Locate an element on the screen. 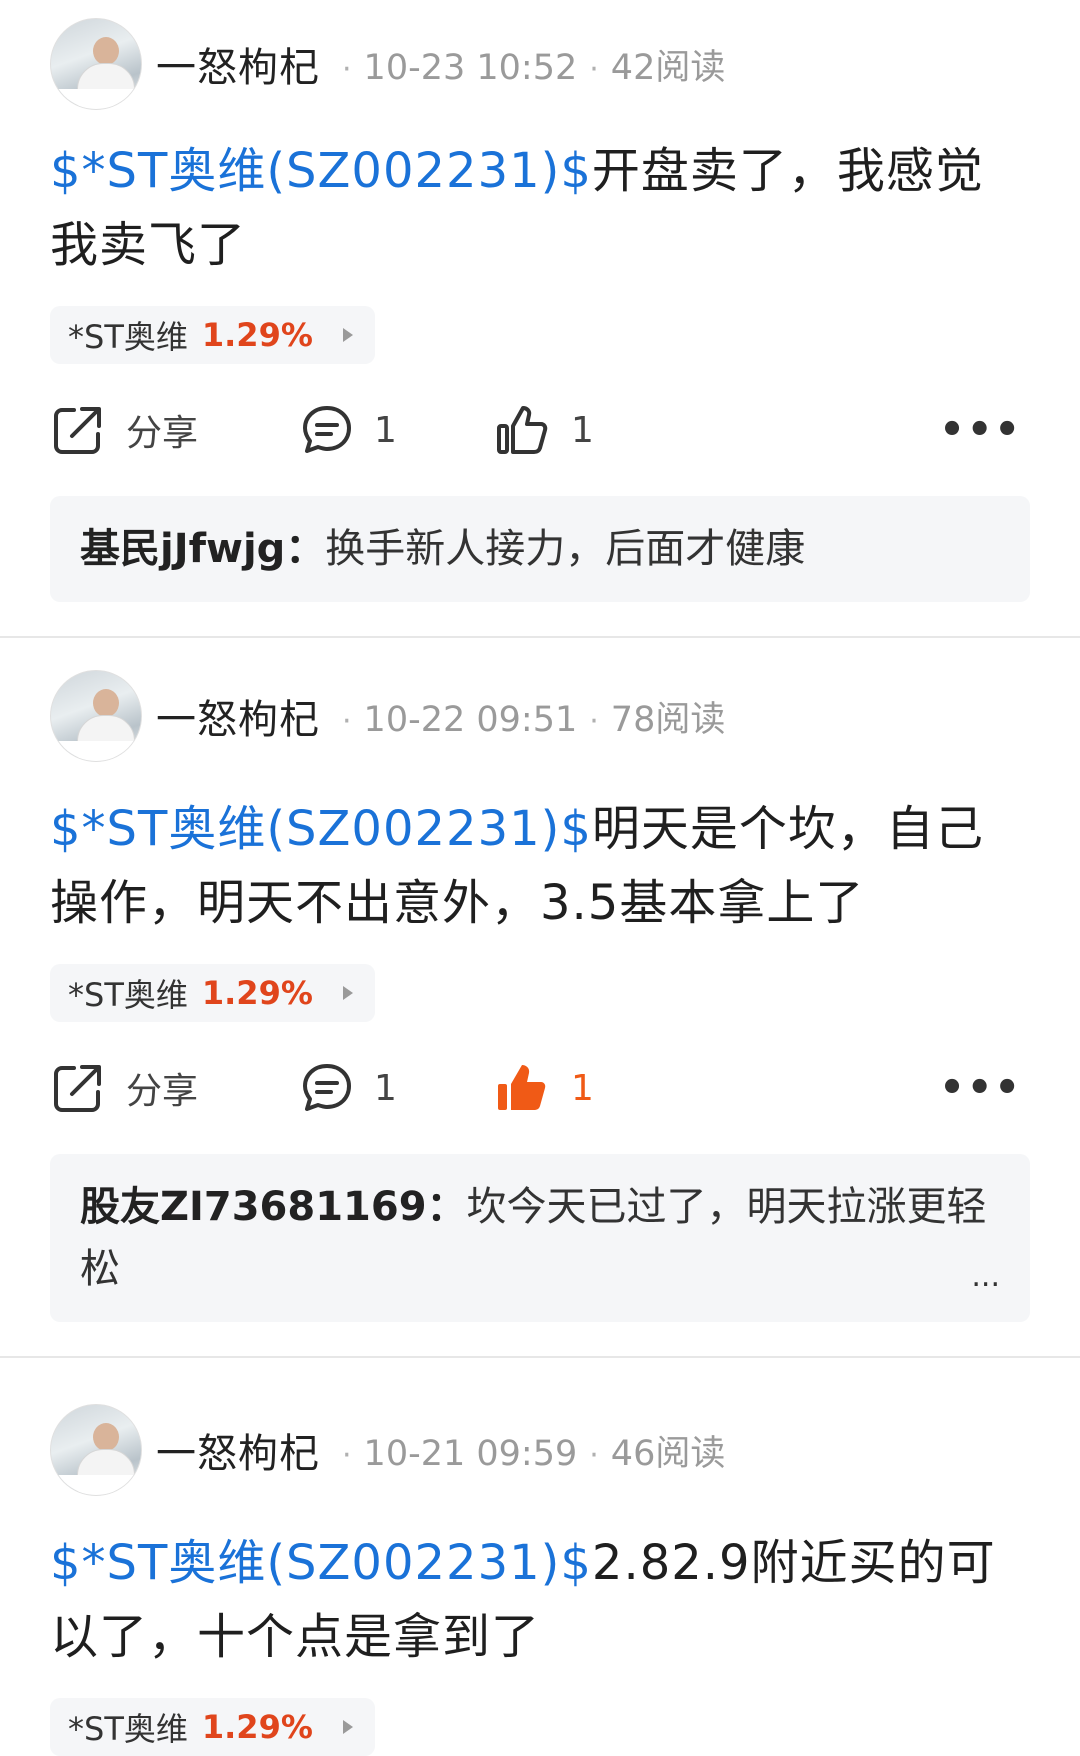 The height and width of the screenshot is (1756, 1080). post-header: 一怒枸杞 · 10-23 10:52 · 42阅读 is located at coordinates (540, 60).